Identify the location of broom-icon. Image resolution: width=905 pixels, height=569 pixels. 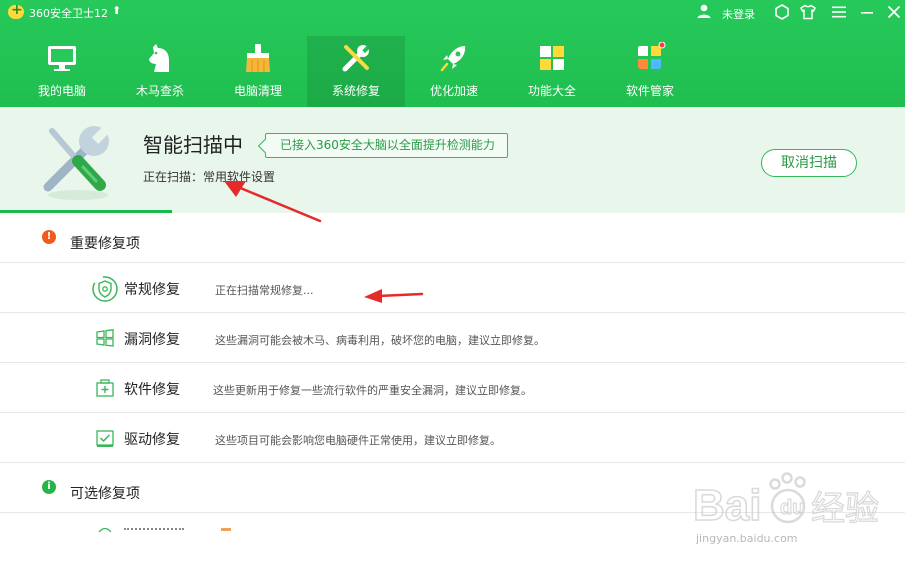
(258, 58).